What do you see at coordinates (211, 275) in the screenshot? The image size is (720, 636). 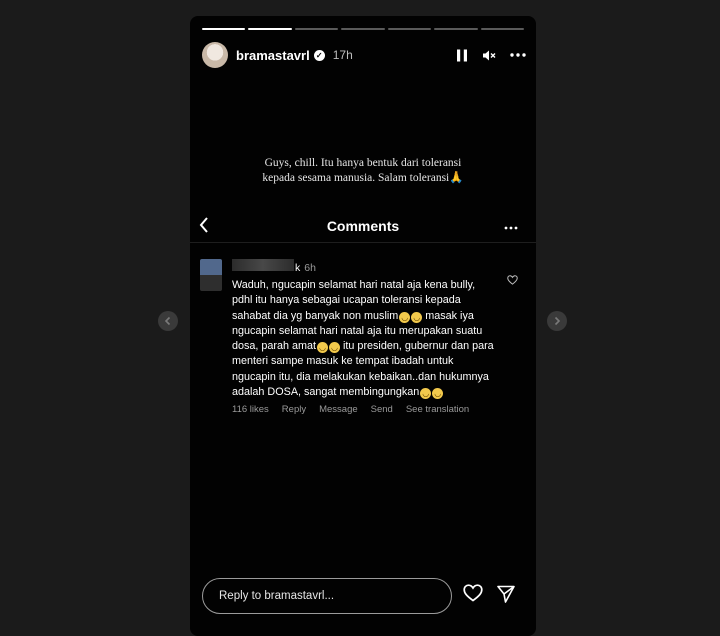 I see `comment-avatar` at bounding box center [211, 275].